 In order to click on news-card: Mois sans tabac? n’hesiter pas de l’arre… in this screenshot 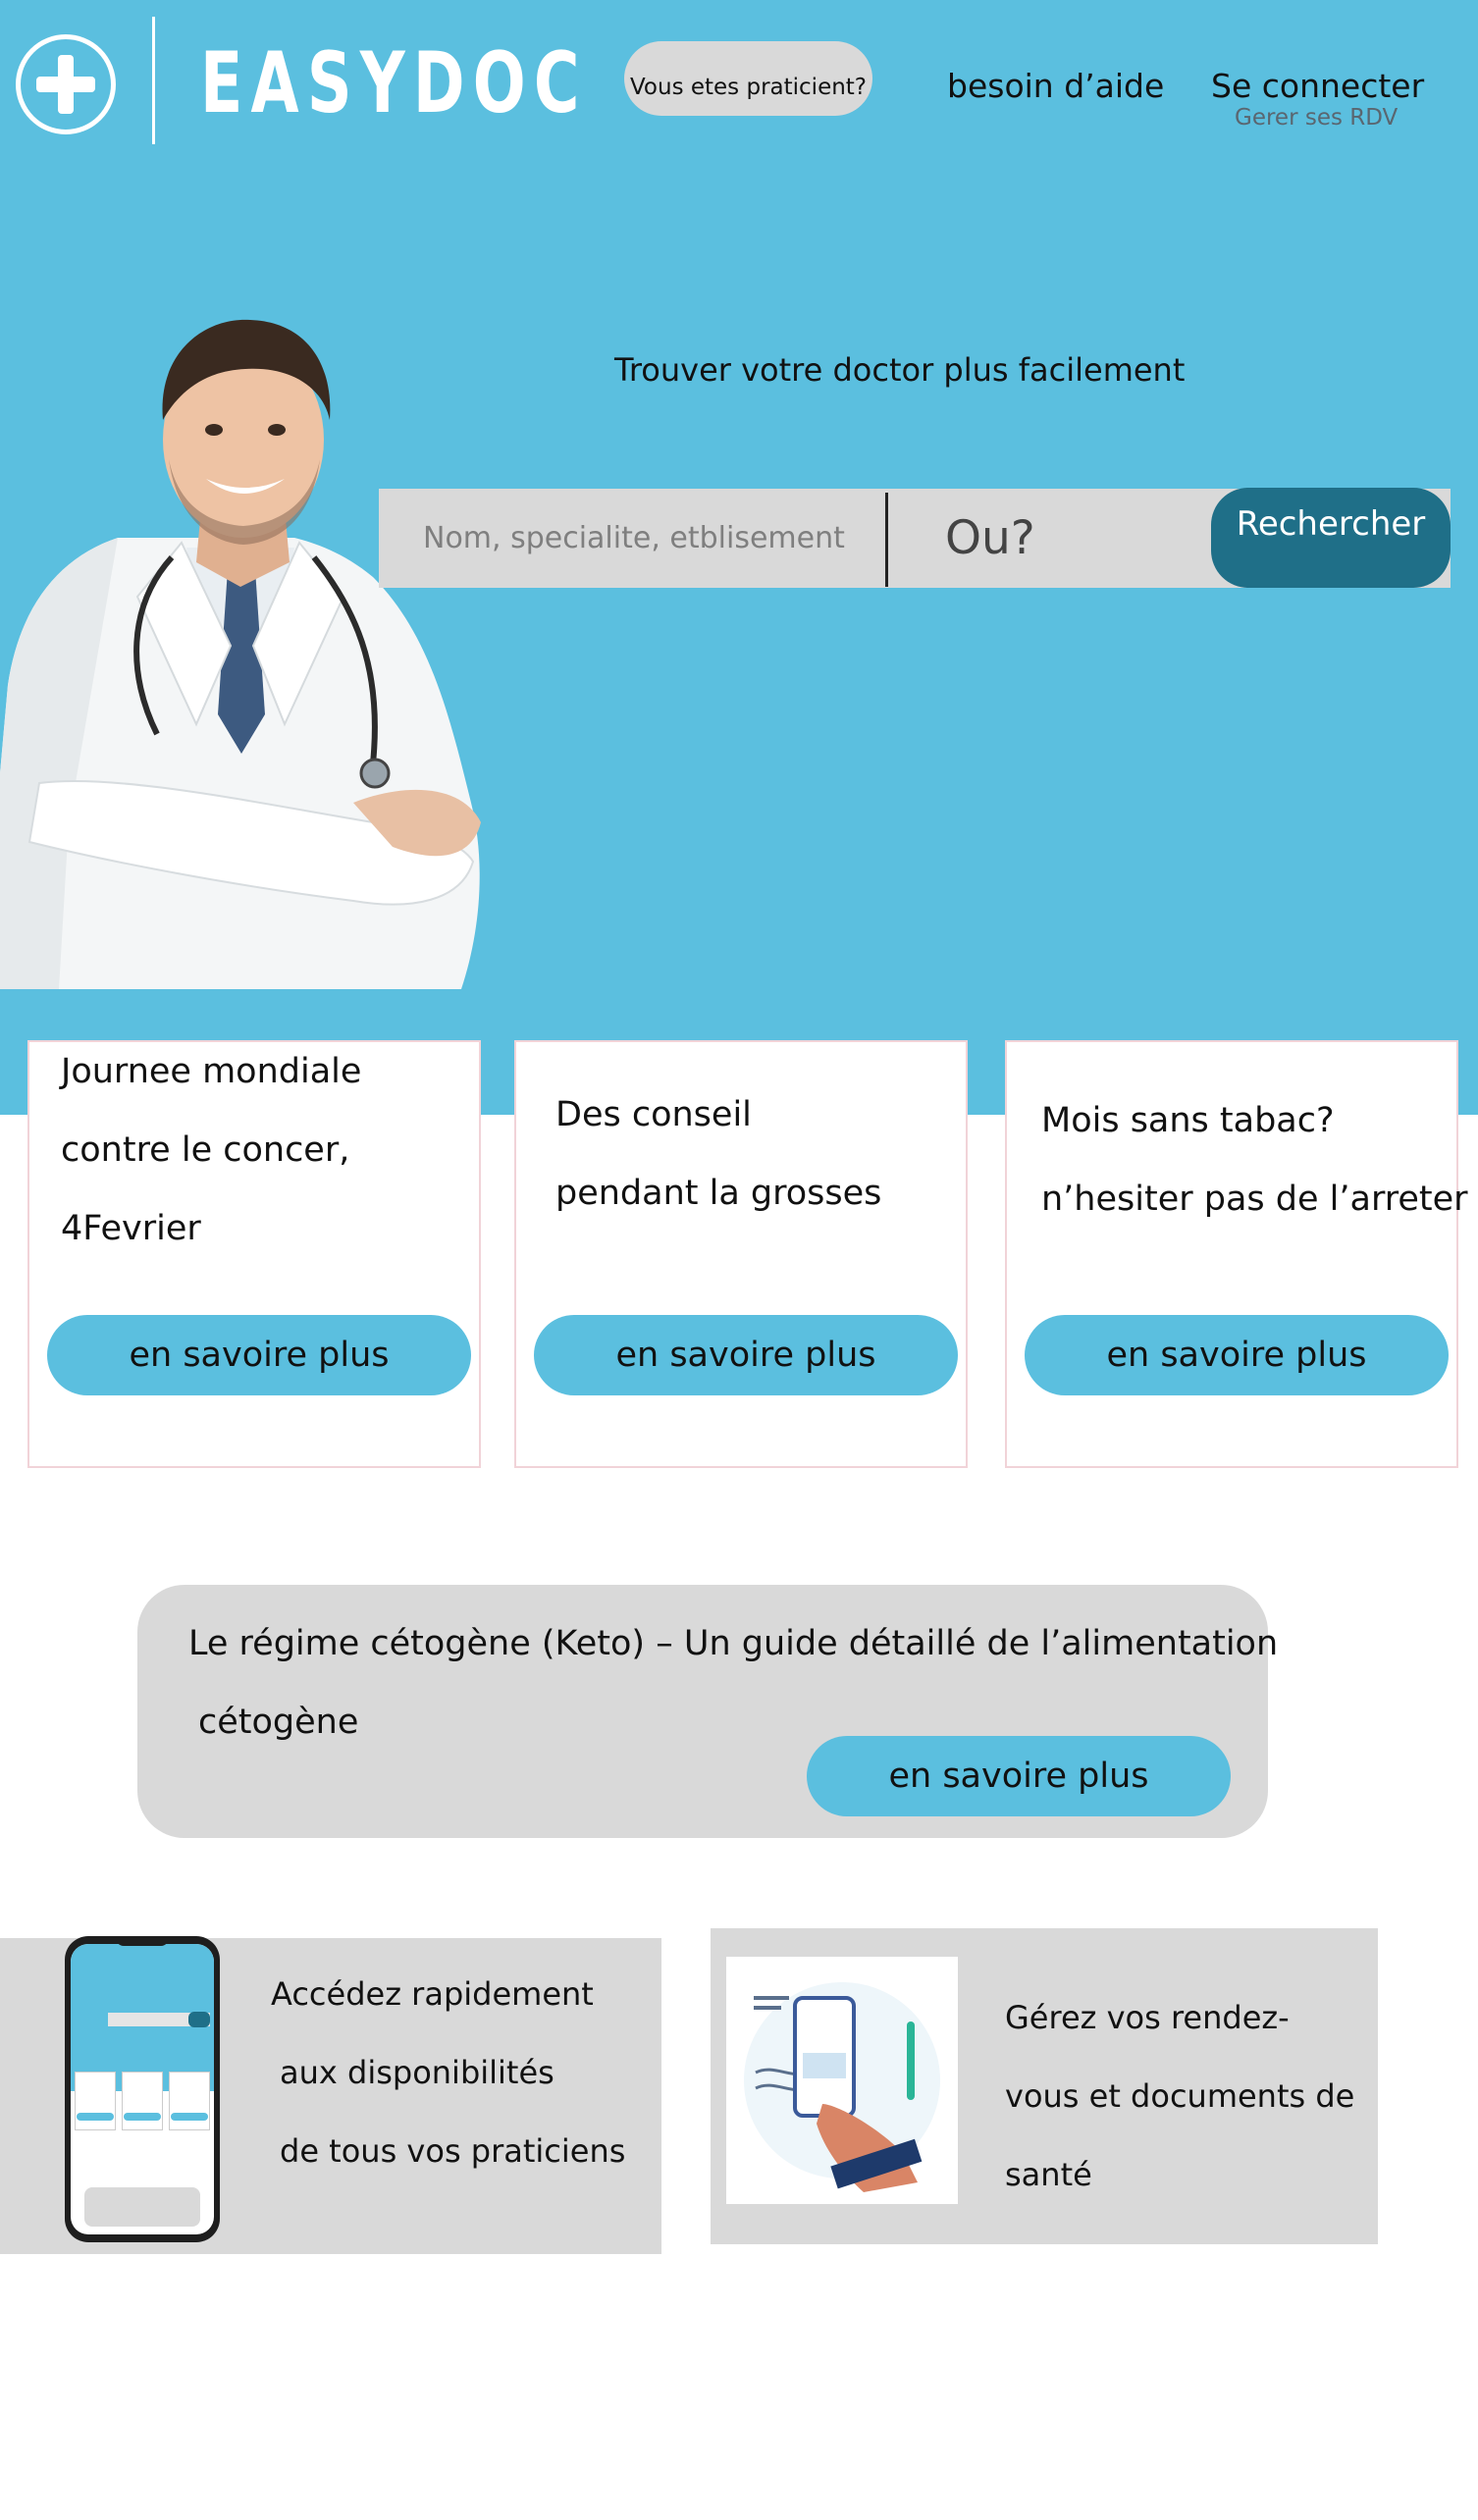, I will do `click(1236, 1254)`.